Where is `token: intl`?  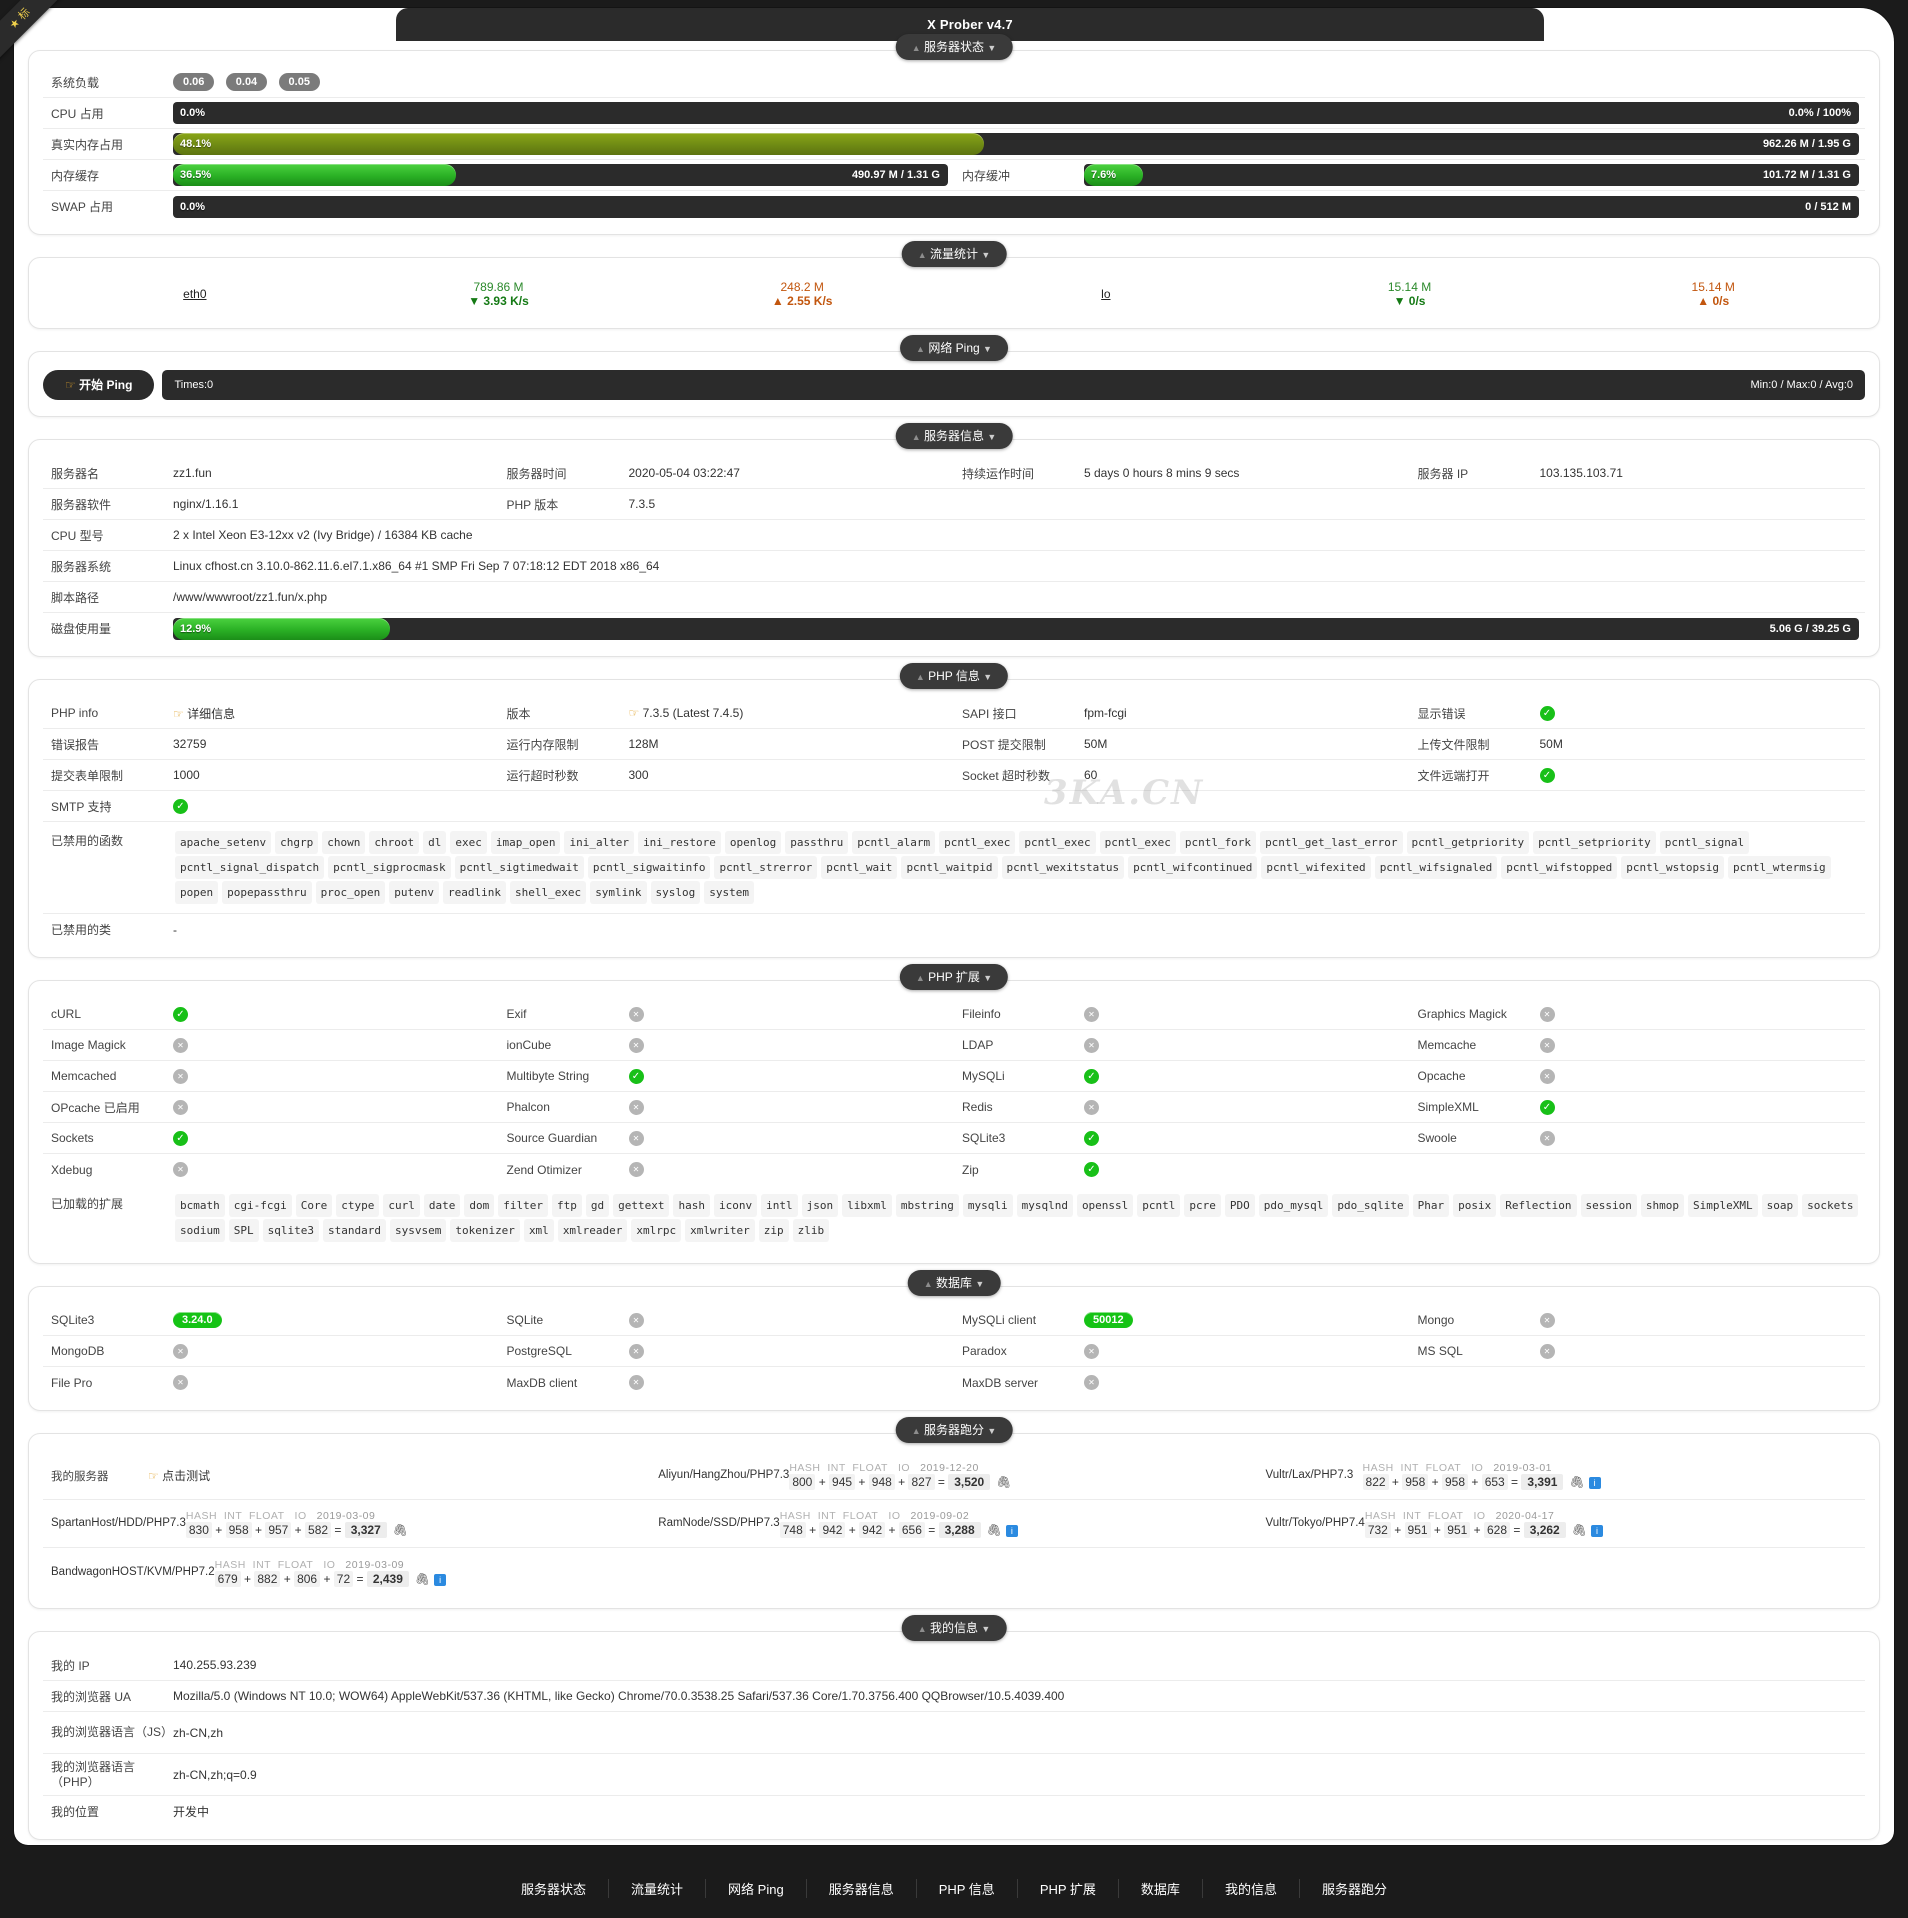 token: intl is located at coordinates (779, 1205).